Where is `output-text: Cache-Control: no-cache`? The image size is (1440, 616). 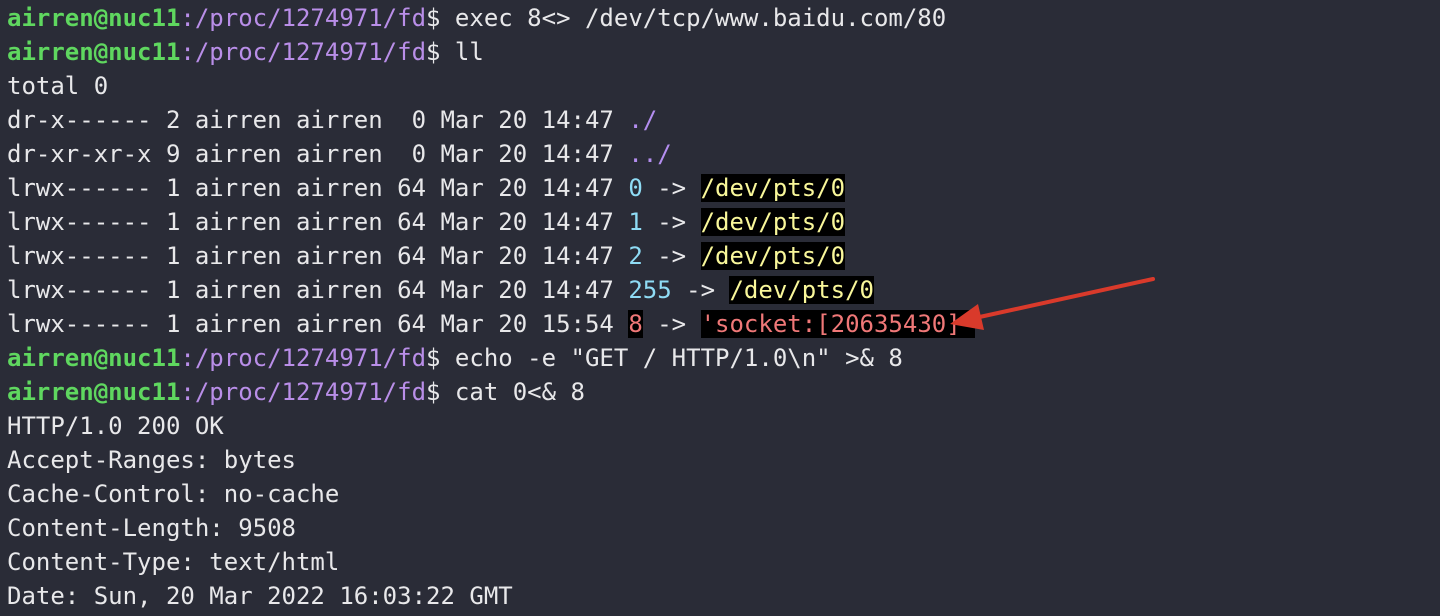
output-text: Cache-Control: no-cache is located at coordinates (173, 494).